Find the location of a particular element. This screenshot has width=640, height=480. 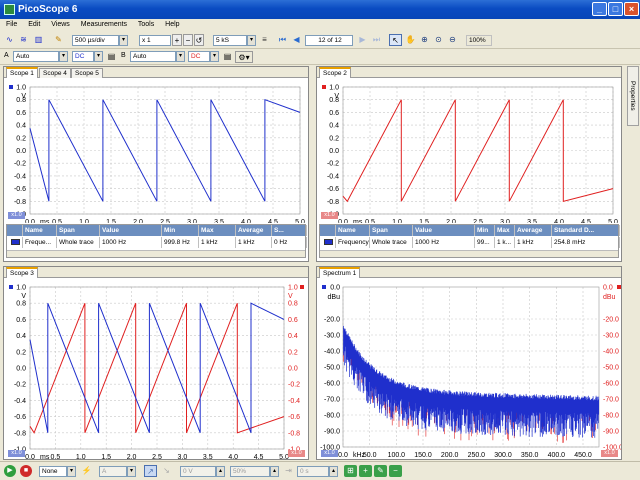

resolution-icon: ≡ is located at coordinates (264, 40).